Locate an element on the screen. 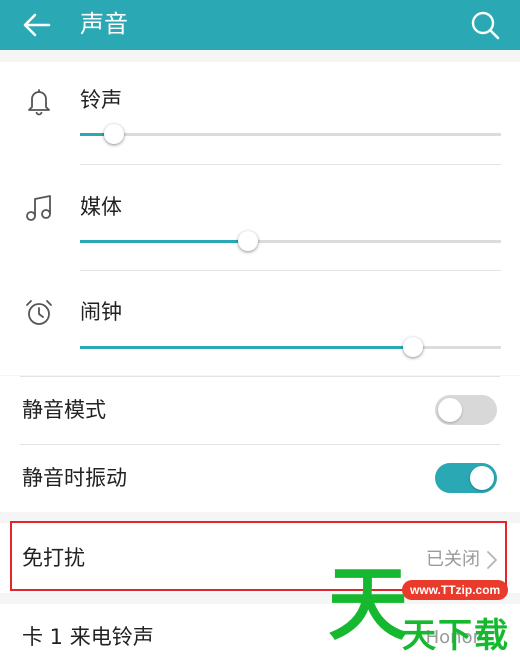  sim1-ringtone-label: 卡 1 来电铃声 is located at coordinates (88, 637).